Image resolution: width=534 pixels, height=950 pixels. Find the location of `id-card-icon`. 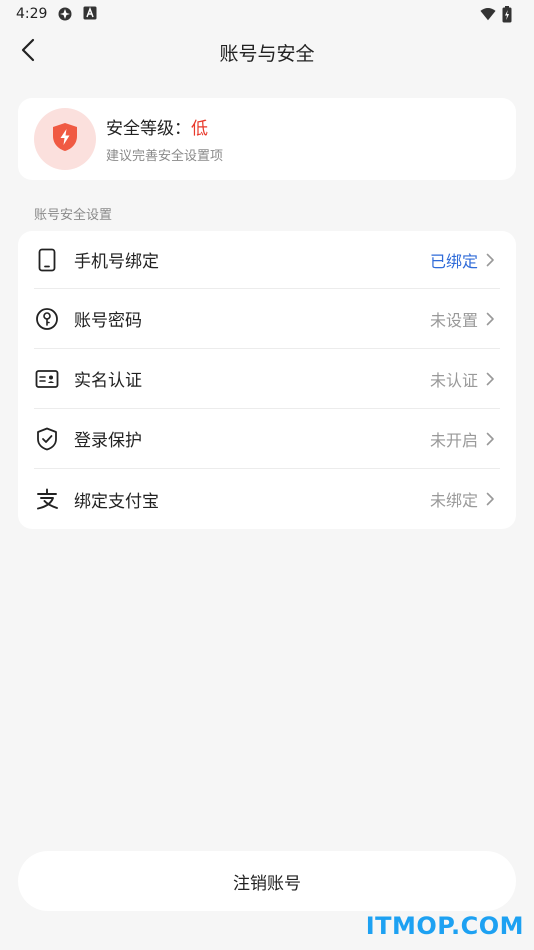

id-card-icon is located at coordinates (47, 379).